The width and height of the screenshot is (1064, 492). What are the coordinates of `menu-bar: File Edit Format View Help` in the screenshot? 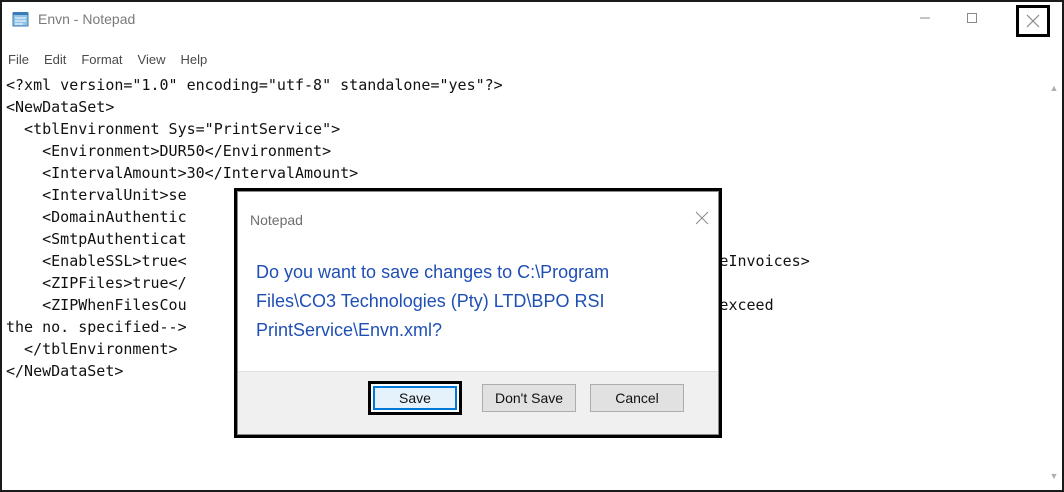 It's located at (108, 60).